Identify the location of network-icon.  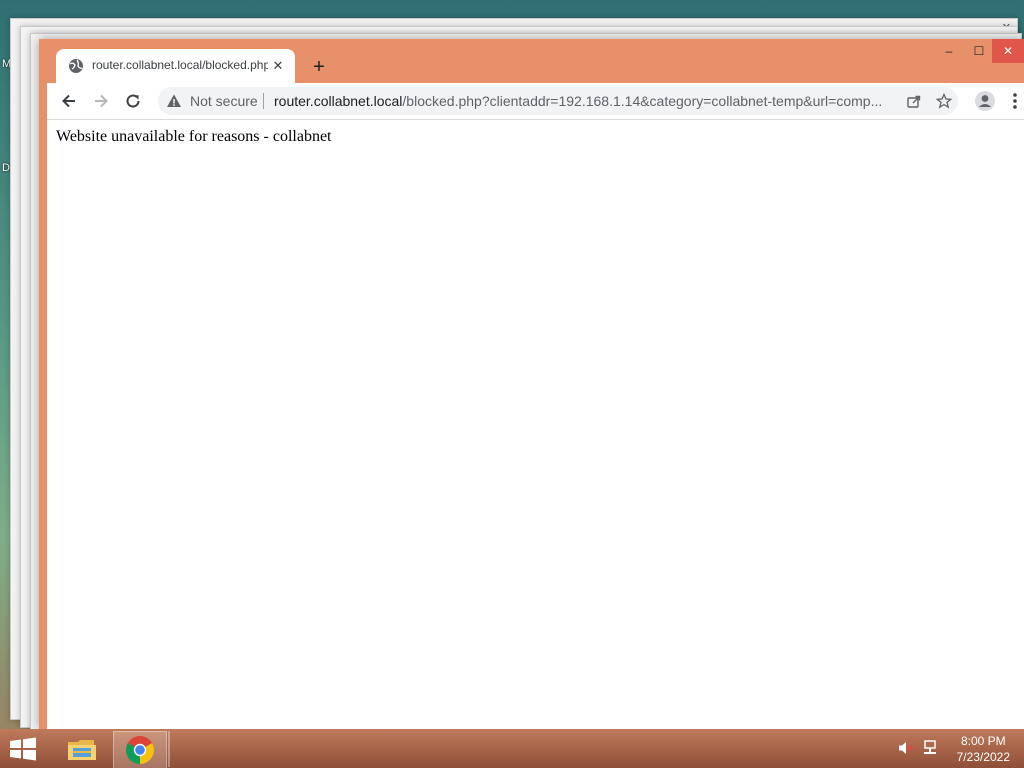
(930, 748).